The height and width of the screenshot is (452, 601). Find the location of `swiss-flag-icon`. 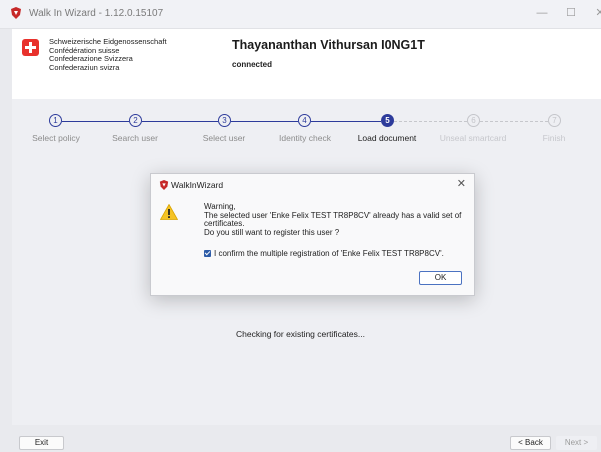

swiss-flag-icon is located at coordinates (30, 47).